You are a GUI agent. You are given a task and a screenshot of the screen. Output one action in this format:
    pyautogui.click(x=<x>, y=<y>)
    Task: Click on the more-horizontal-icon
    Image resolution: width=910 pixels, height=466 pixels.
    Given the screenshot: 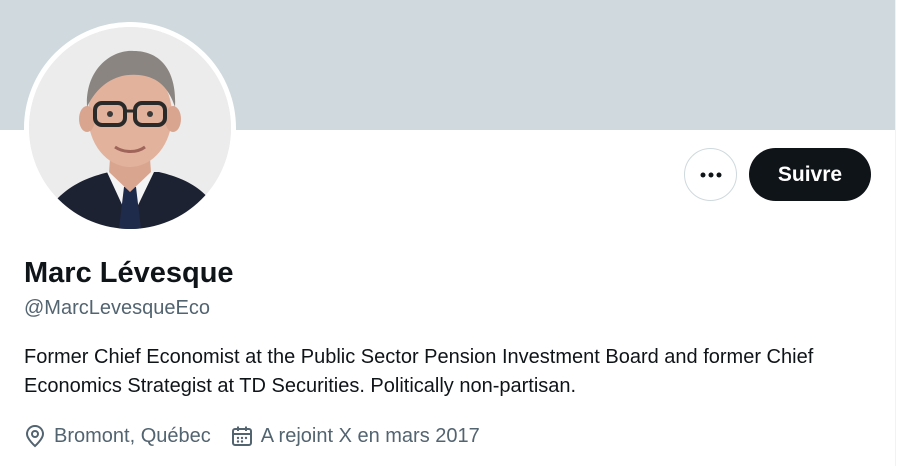 What is the action you would take?
    pyautogui.click(x=710, y=174)
    